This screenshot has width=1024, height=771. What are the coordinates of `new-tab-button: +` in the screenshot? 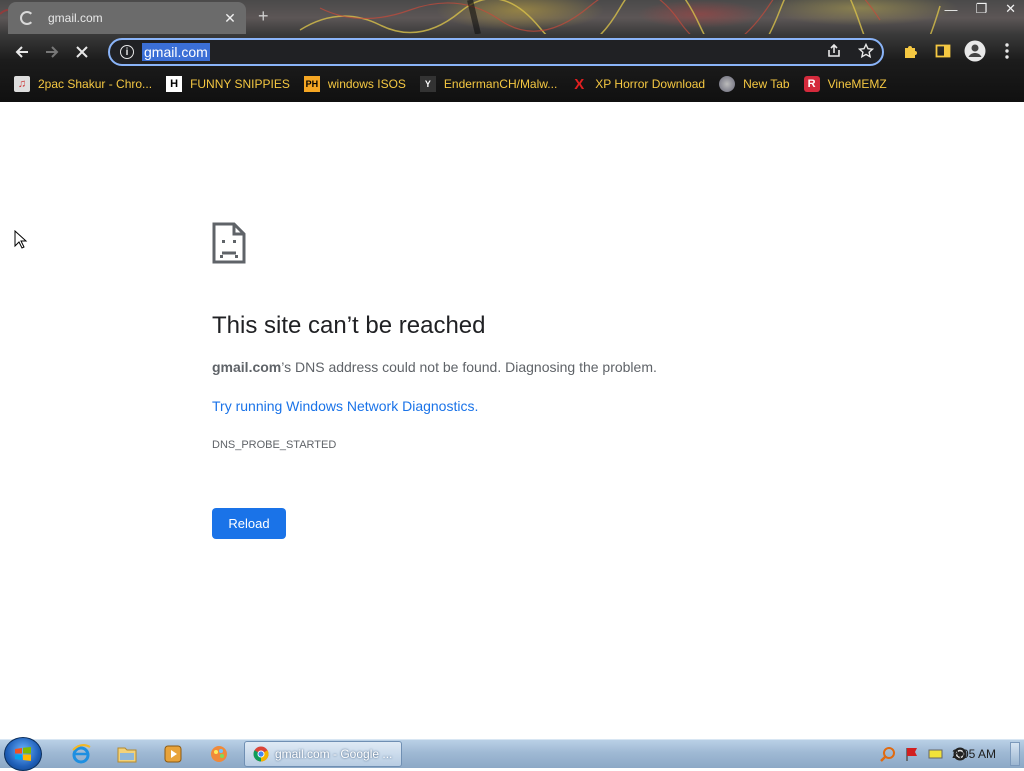 It's located at (263, 16).